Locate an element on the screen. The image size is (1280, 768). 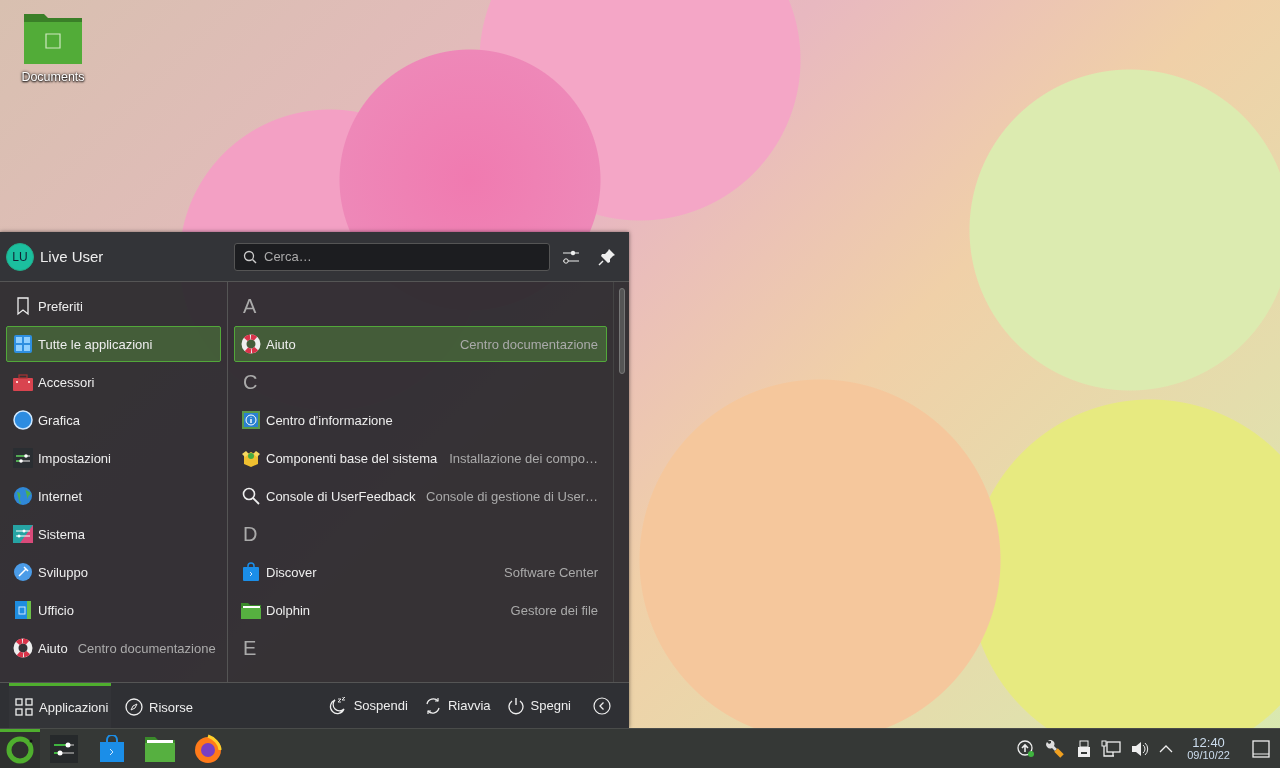
scrollbar-thumb is located at coordinates (621, 331).